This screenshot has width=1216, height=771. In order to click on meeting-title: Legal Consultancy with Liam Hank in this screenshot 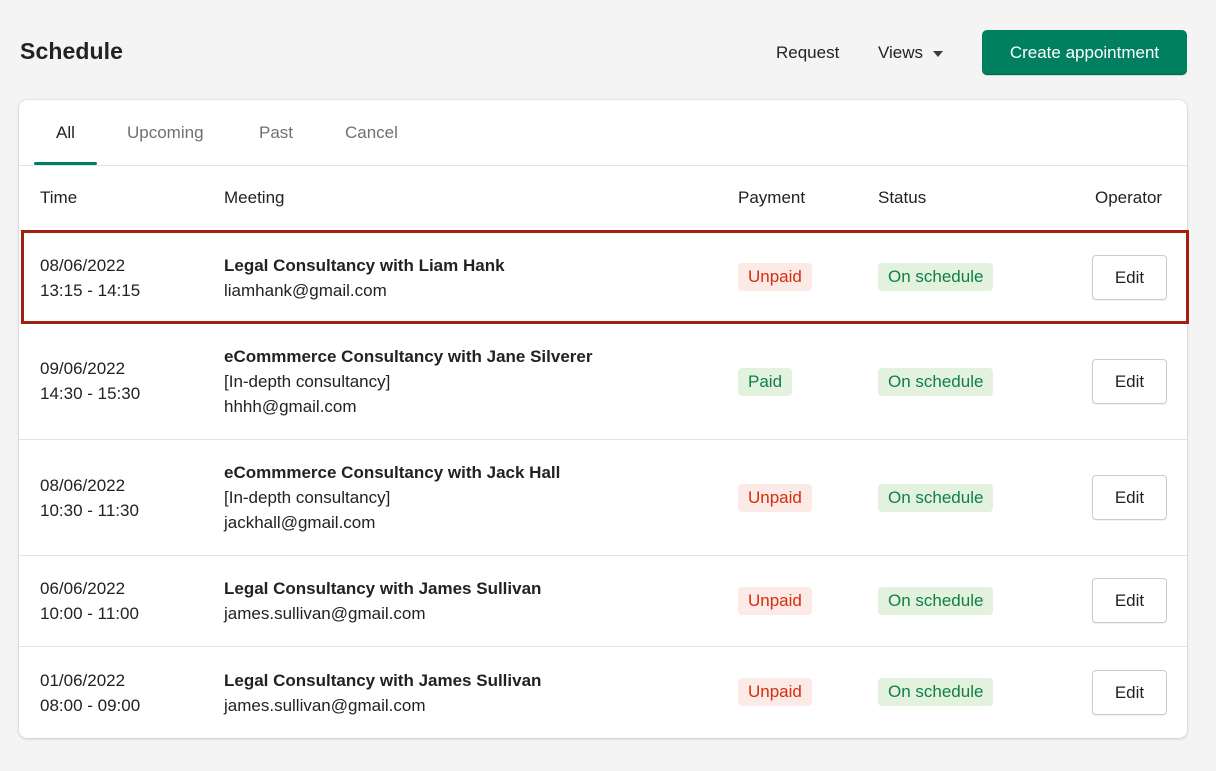, I will do `click(364, 265)`.